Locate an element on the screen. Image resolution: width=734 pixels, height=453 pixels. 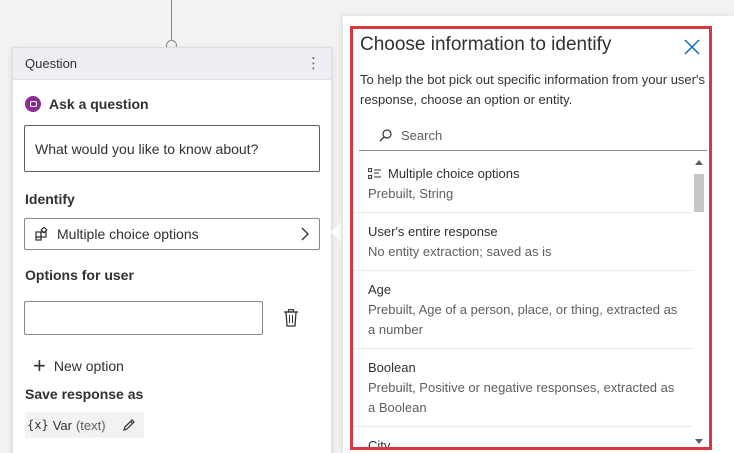
ask-question-label: Ask a question is located at coordinates (99, 104).